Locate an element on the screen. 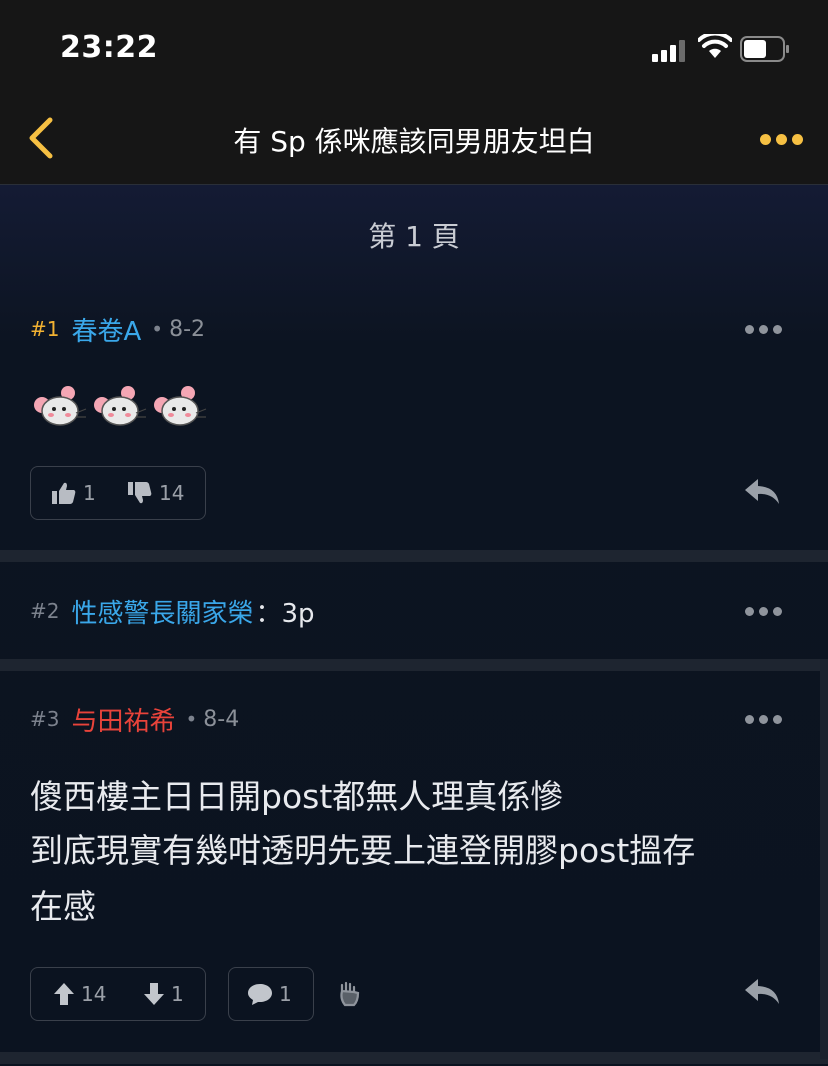 The image size is (828, 1066). post-header: #2 性感警長關家榮 ：3p is located at coordinates (172, 611).